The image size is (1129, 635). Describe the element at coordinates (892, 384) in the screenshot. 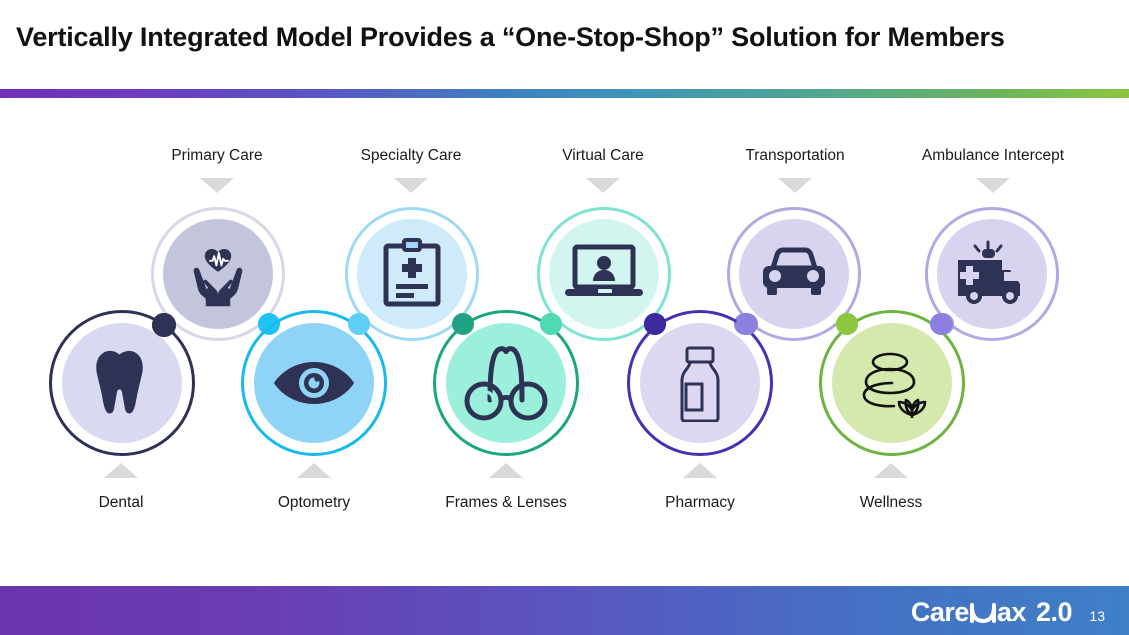

I see `zen-stones-lotus-icon` at that location.